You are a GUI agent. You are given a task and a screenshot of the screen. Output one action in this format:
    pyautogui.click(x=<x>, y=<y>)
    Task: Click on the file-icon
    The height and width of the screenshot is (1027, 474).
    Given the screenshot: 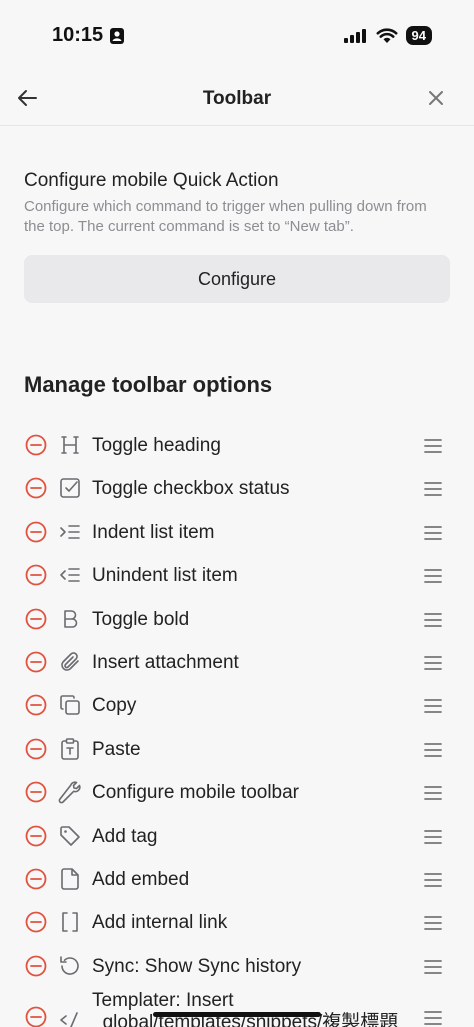 What is the action you would take?
    pyautogui.click(x=70, y=879)
    